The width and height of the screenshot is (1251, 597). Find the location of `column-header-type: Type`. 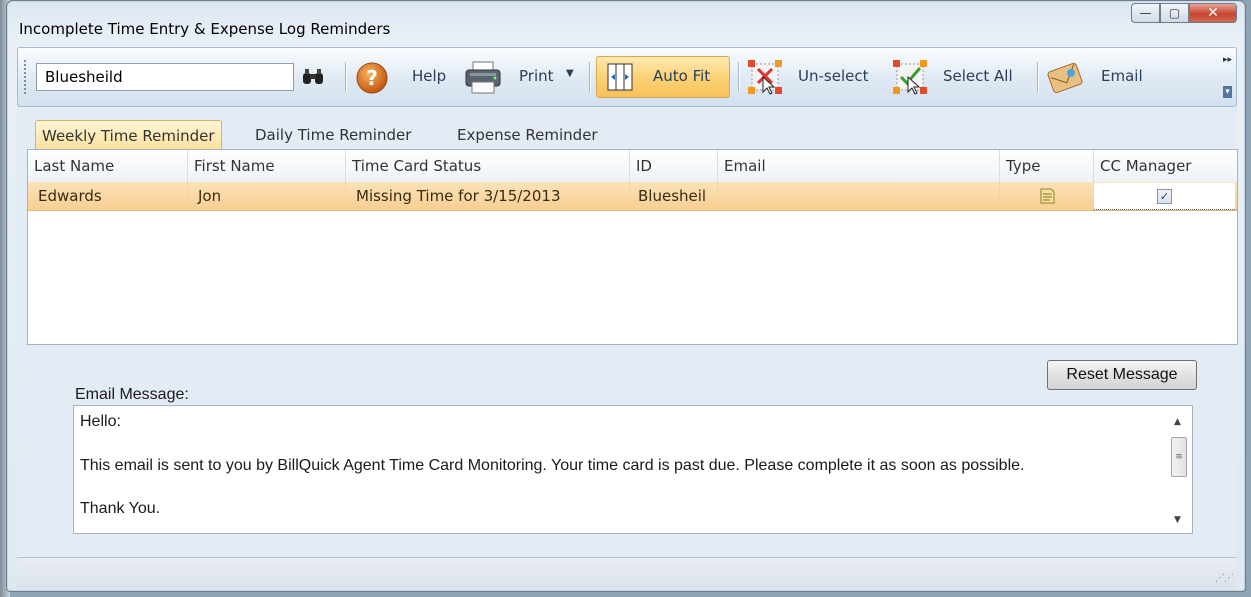

column-header-type: Type is located at coordinates (1047, 166).